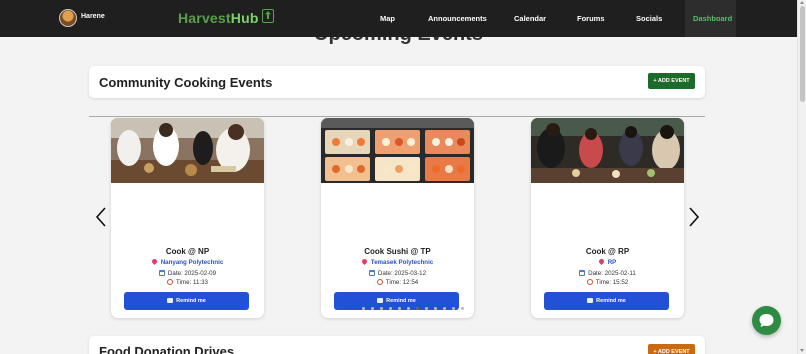 The image size is (806, 354). I want to click on event-date: Date: 2025-02-11, so click(607, 273).